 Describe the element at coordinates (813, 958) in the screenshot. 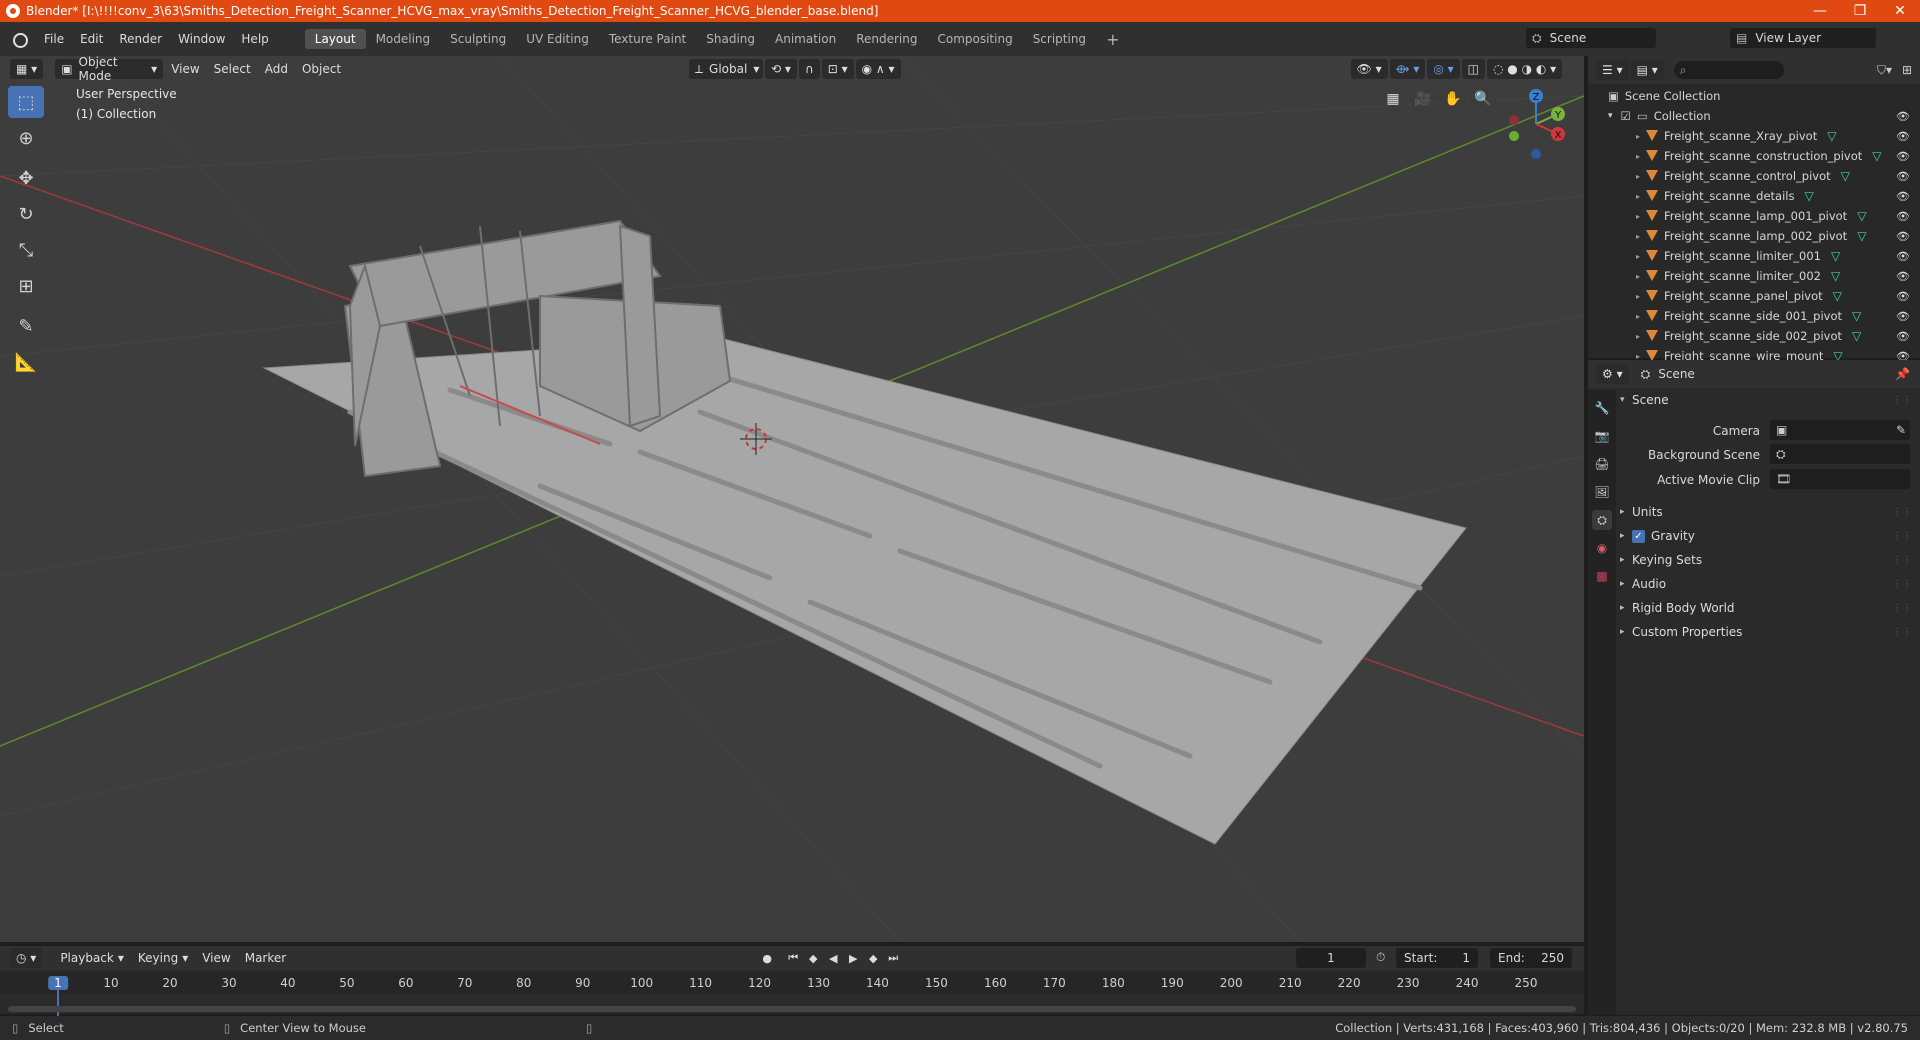

I see `prev-keyframe-button: ◆` at that location.